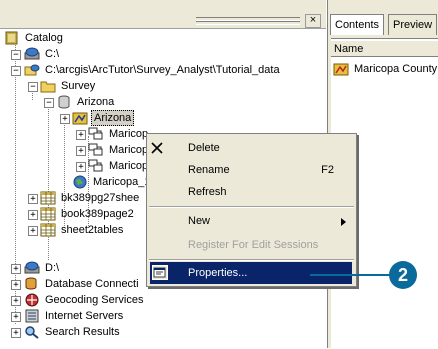 This screenshot has width=438, height=349. I want to click on tree-item-search-results: Search Results, so click(73, 332).